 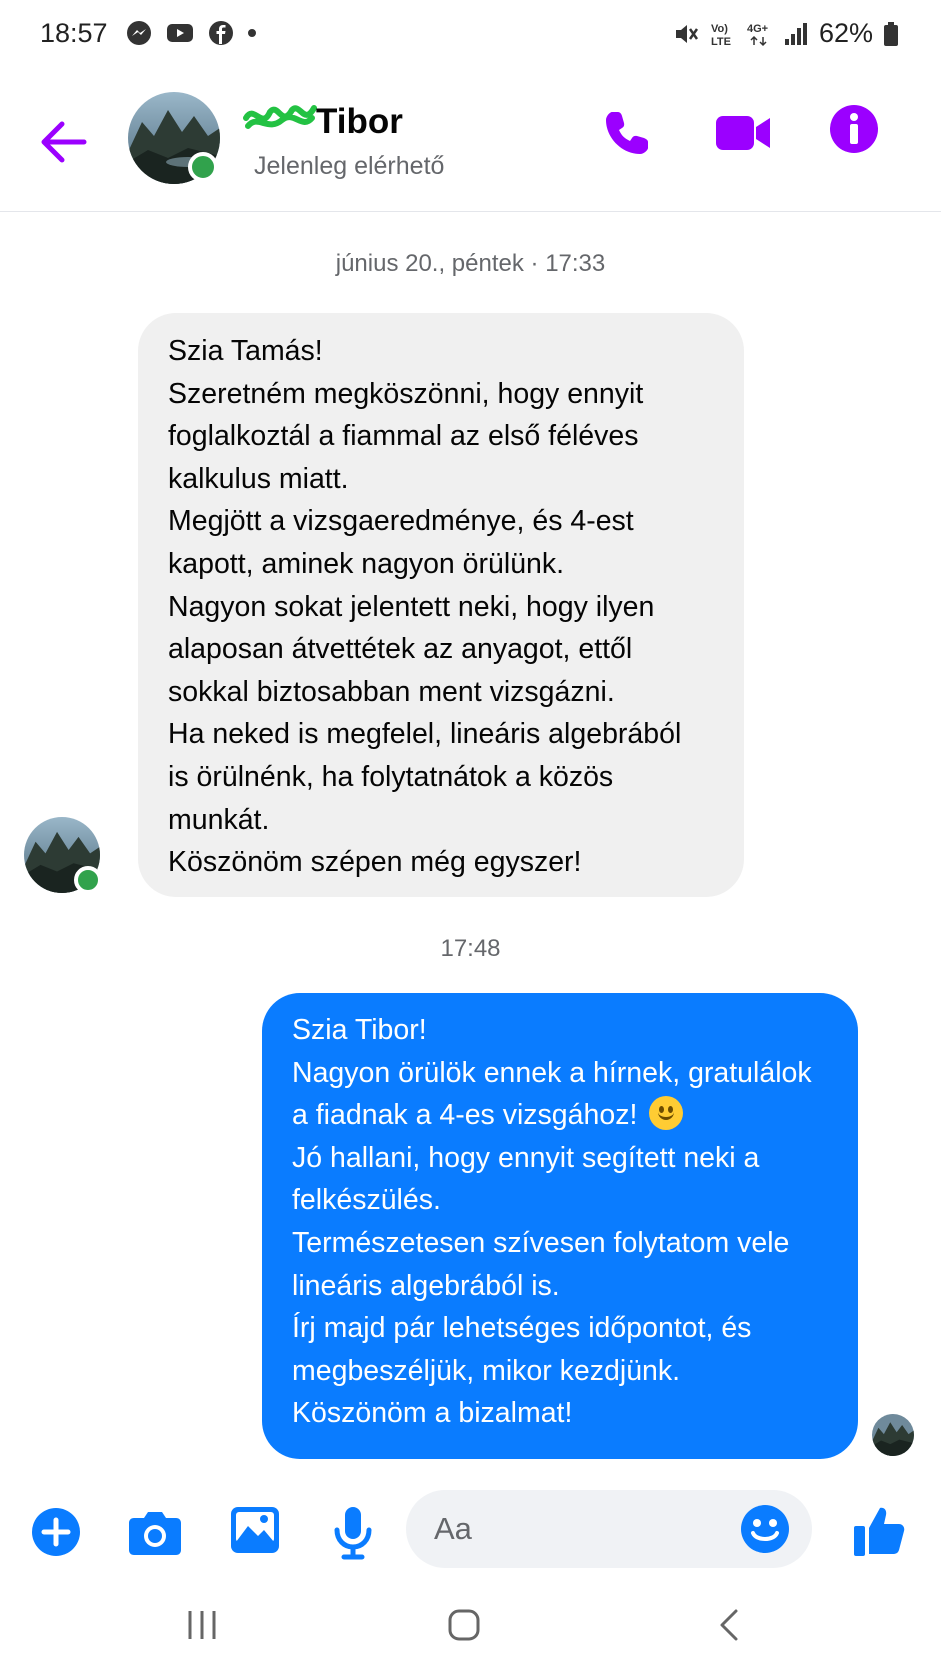 What do you see at coordinates (541, 1242) in the screenshot?
I see `message-line: Természetesen szívesen folytatom vele` at bounding box center [541, 1242].